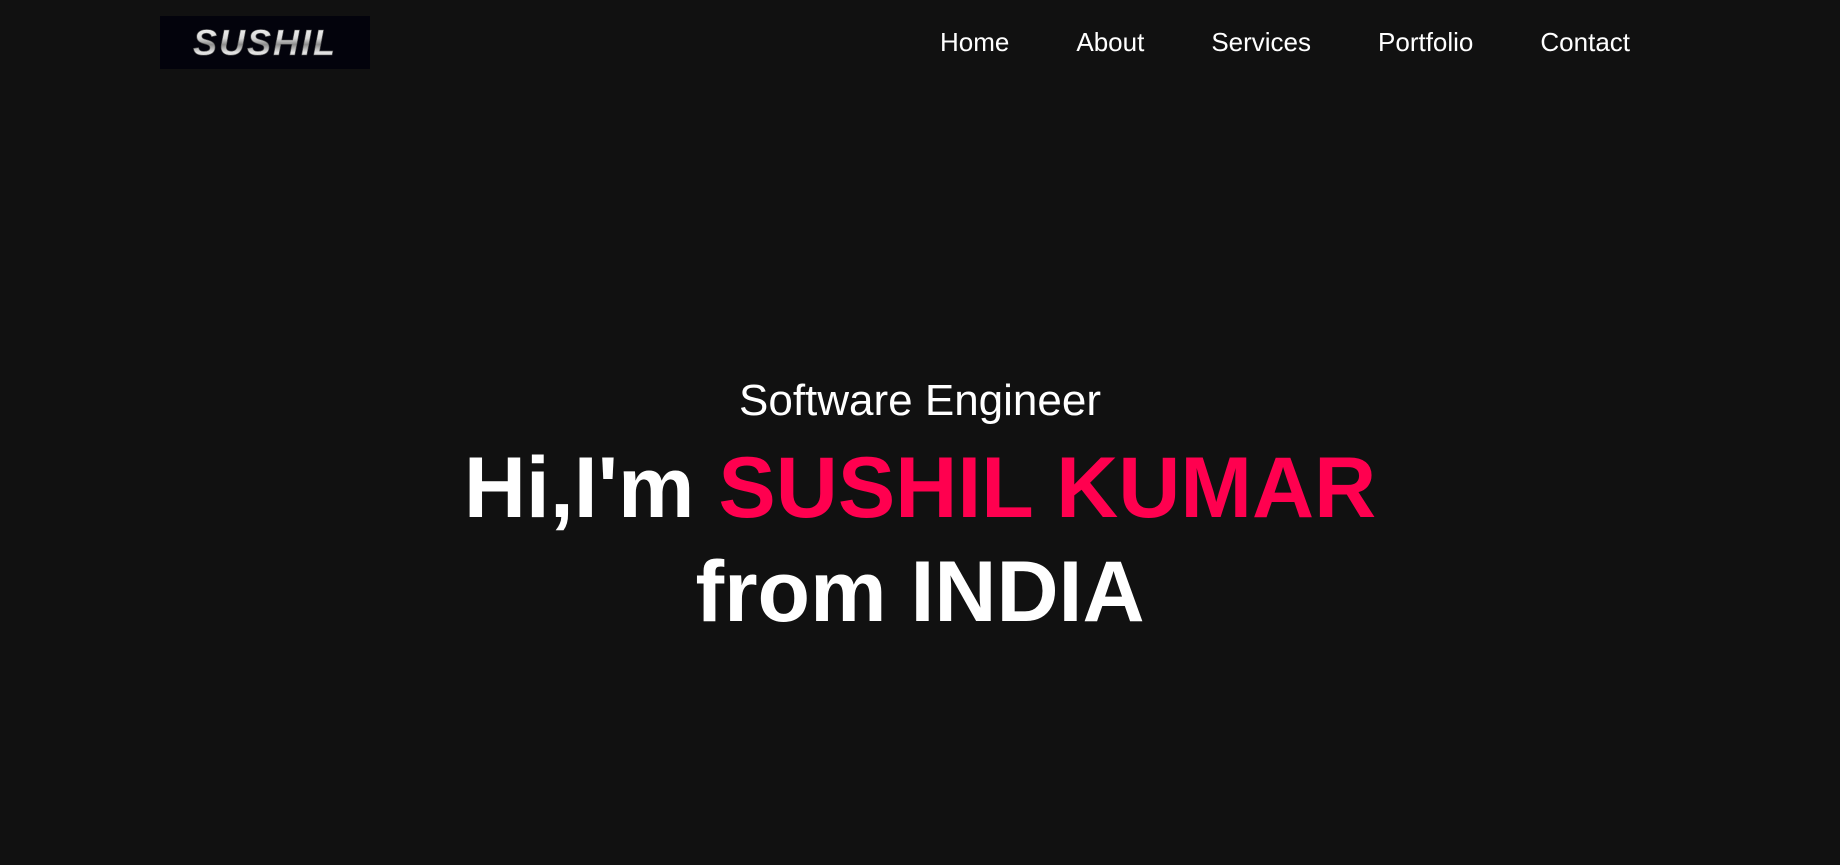  I want to click on hero-greeting: Hi,I'm, so click(591, 488).